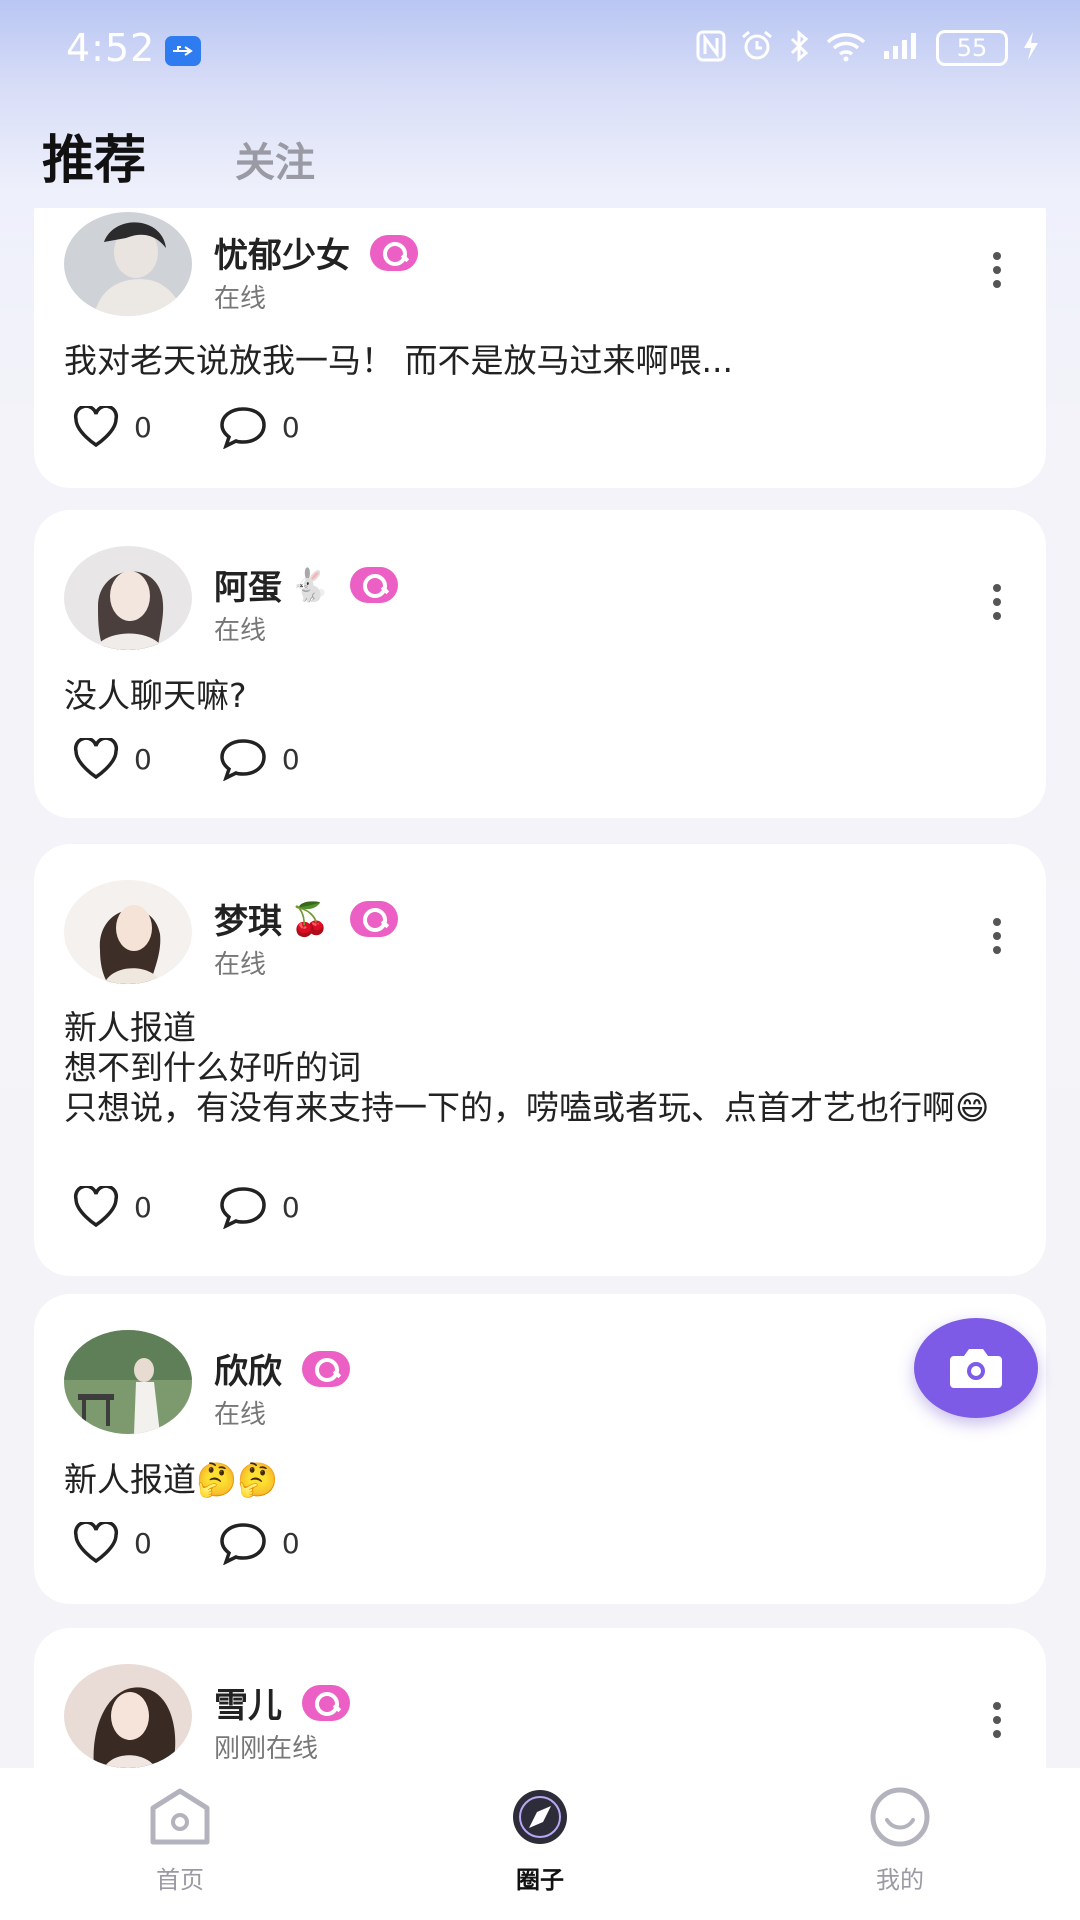 The height and width of the screenshot is (1920, 1080). Describe the element at coordinates (155, 695) in the screenshot. I see `post-text: 没人聊天嘛?` at that location.